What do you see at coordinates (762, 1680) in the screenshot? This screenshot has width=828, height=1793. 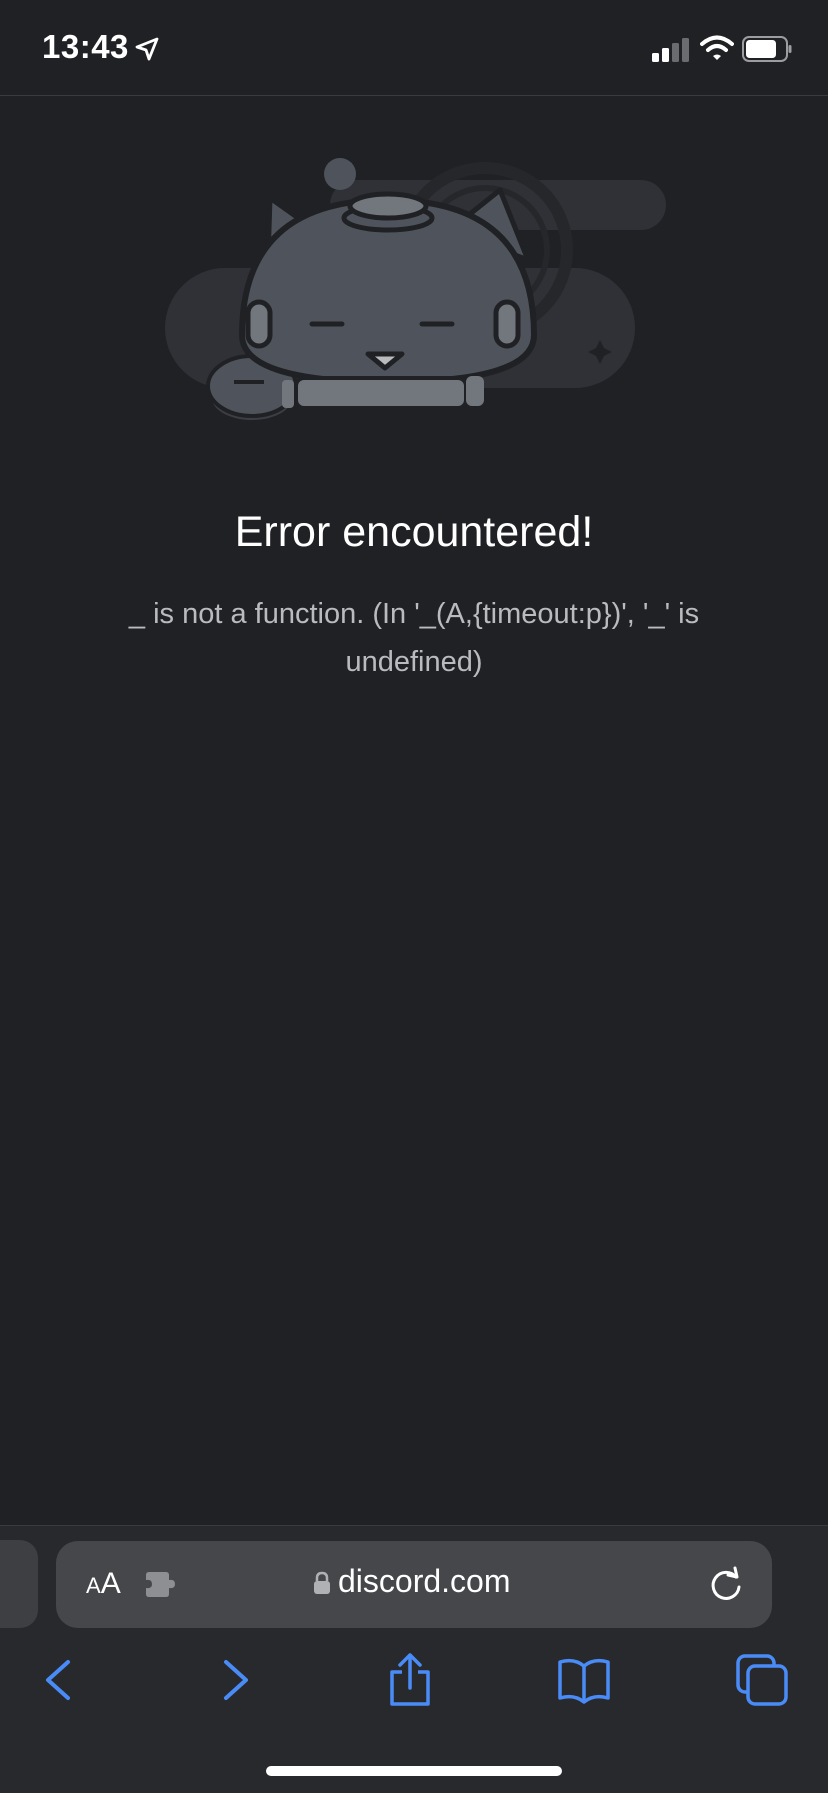 I see `tabs-icon` at bounding box center [762, 1680].